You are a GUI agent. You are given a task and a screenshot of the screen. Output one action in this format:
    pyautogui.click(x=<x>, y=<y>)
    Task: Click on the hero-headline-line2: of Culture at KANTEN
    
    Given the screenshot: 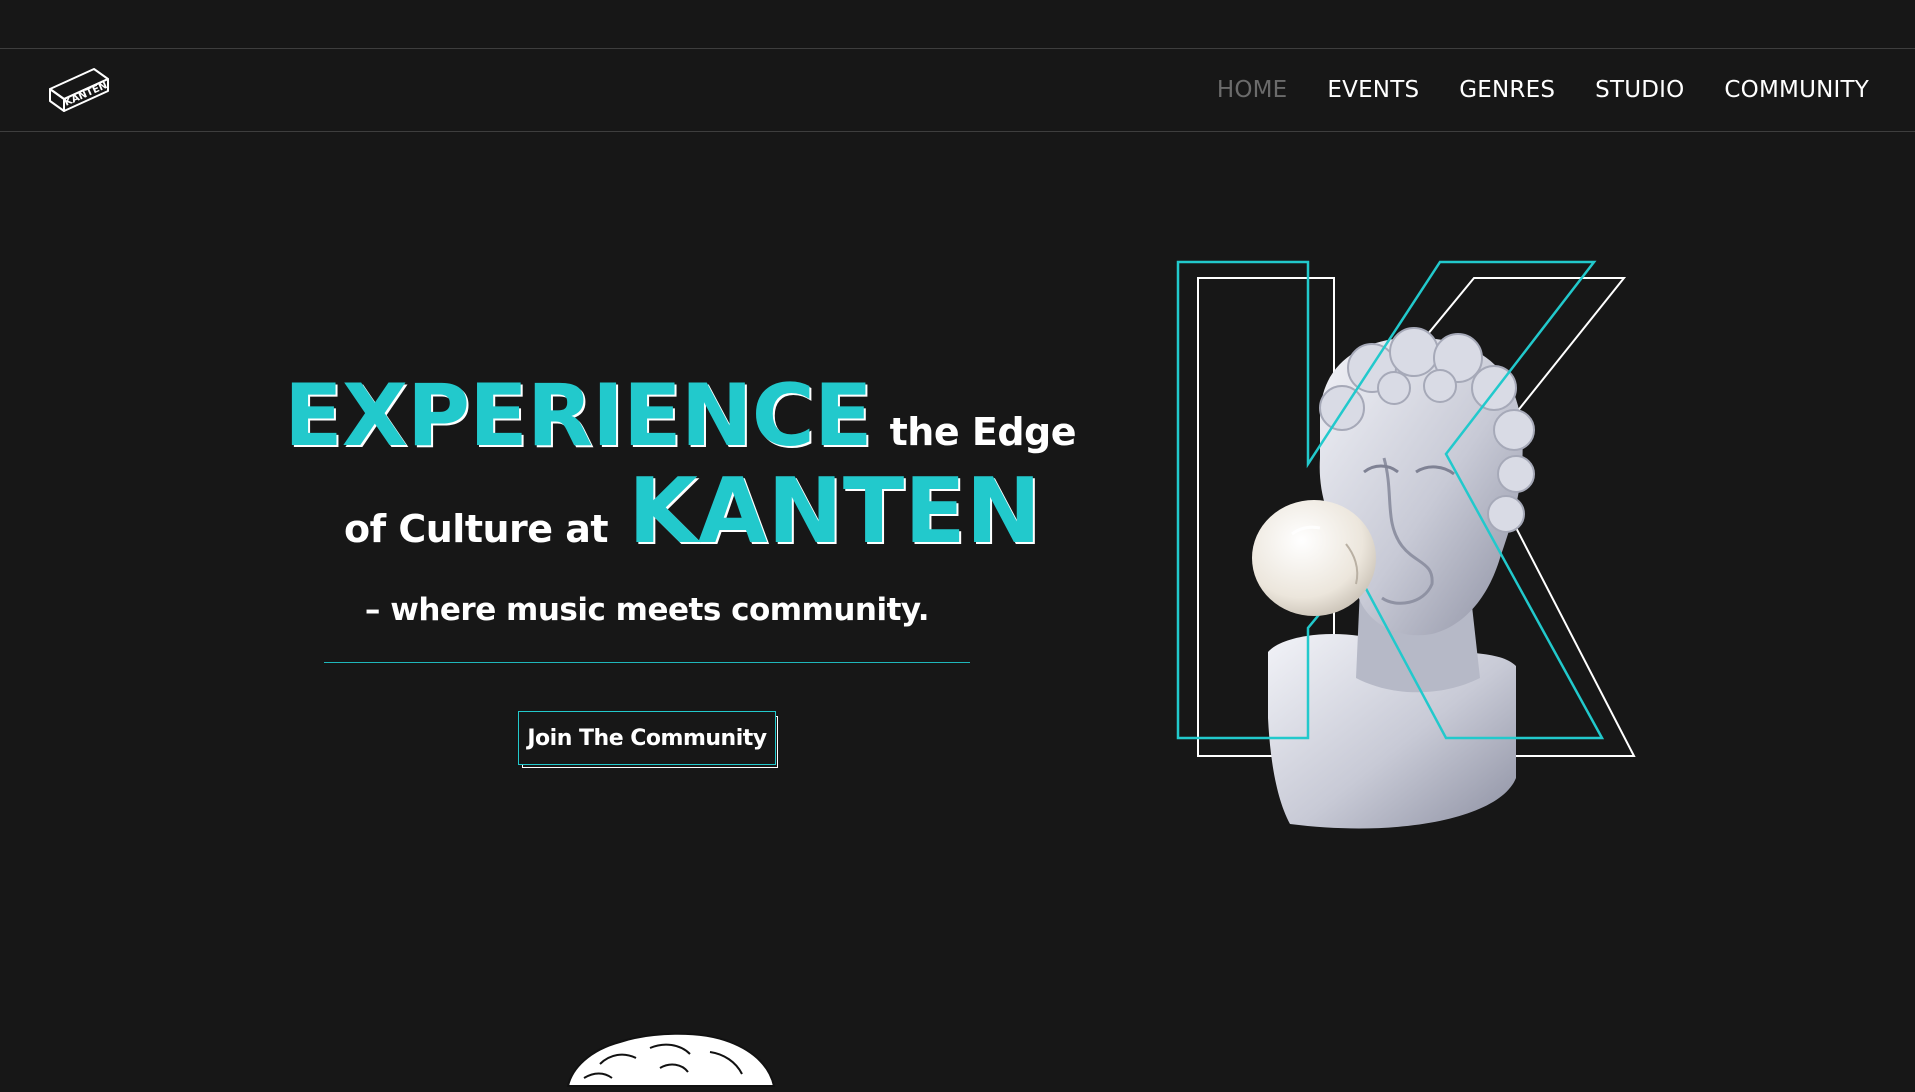 What is the action you would take?
    pyautogui.click(x=692, y=512)
    